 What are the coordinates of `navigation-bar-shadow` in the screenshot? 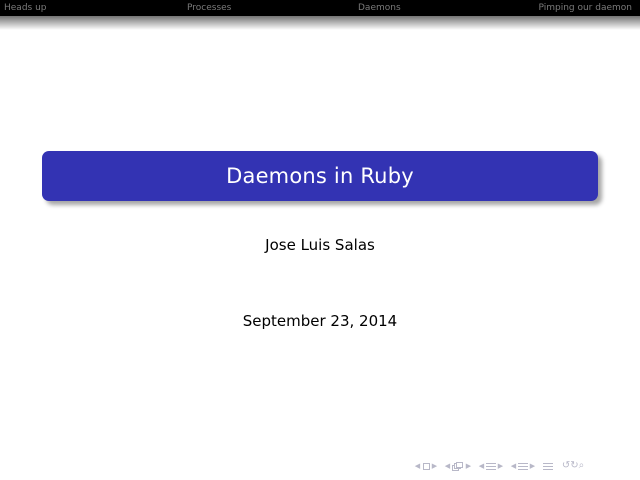 It's located at (320, 23).